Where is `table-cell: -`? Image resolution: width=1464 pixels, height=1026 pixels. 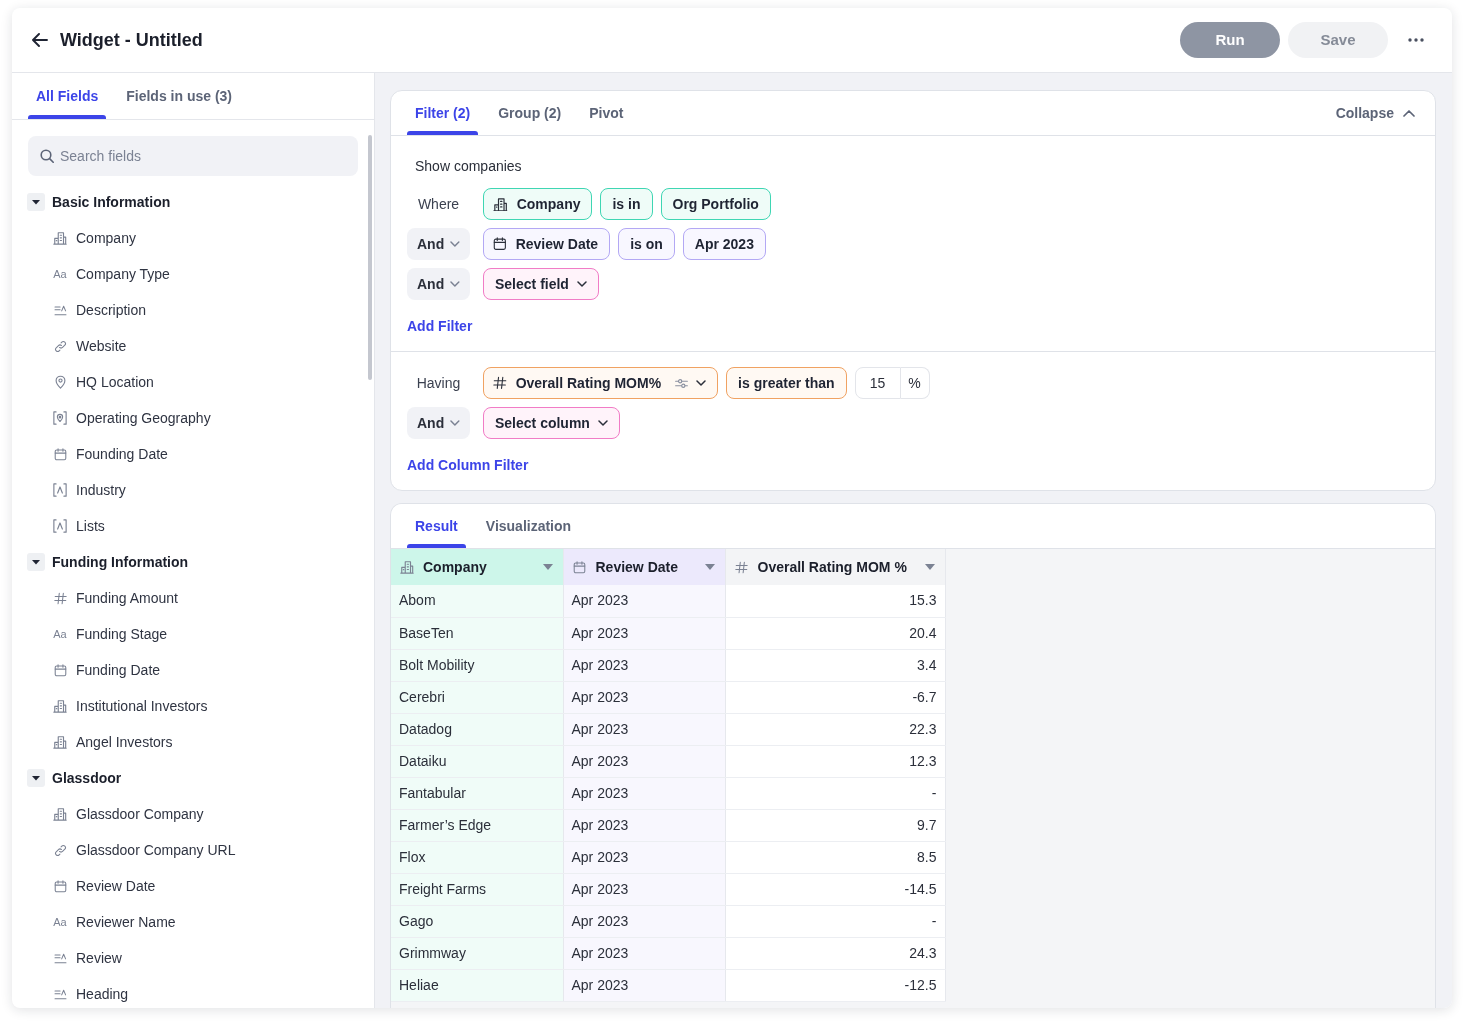 table-cell: - is located at coordinates (835, 921).